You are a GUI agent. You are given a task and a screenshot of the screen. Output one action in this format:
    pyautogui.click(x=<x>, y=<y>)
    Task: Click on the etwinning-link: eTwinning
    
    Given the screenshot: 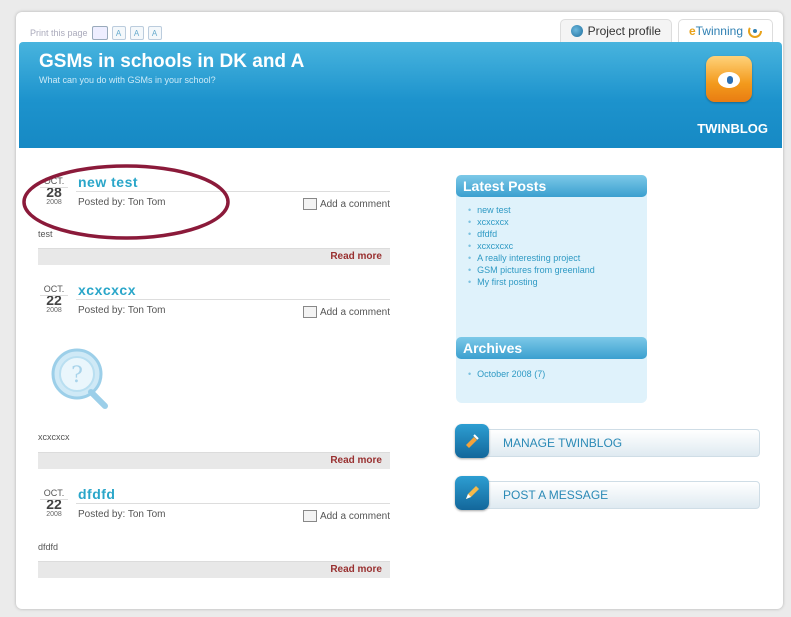 What is the action you would take?
    pyautogui.click(x=725, y=30)
    